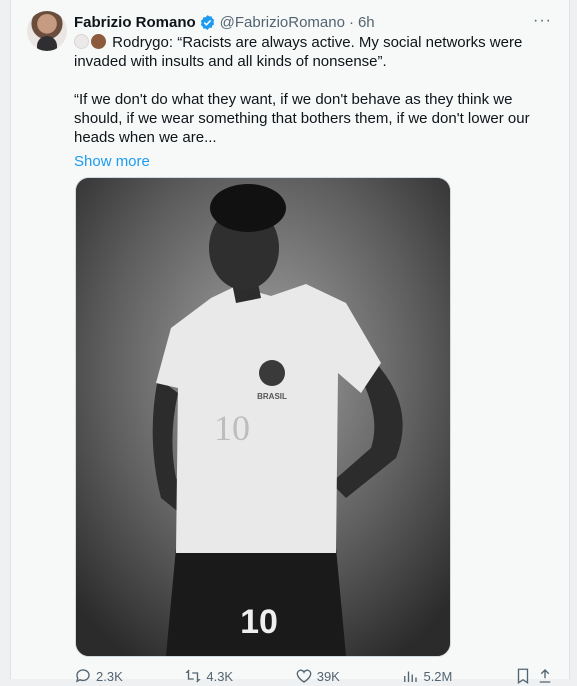  I want to click on more-options-icon: ···, so click(542, 21).